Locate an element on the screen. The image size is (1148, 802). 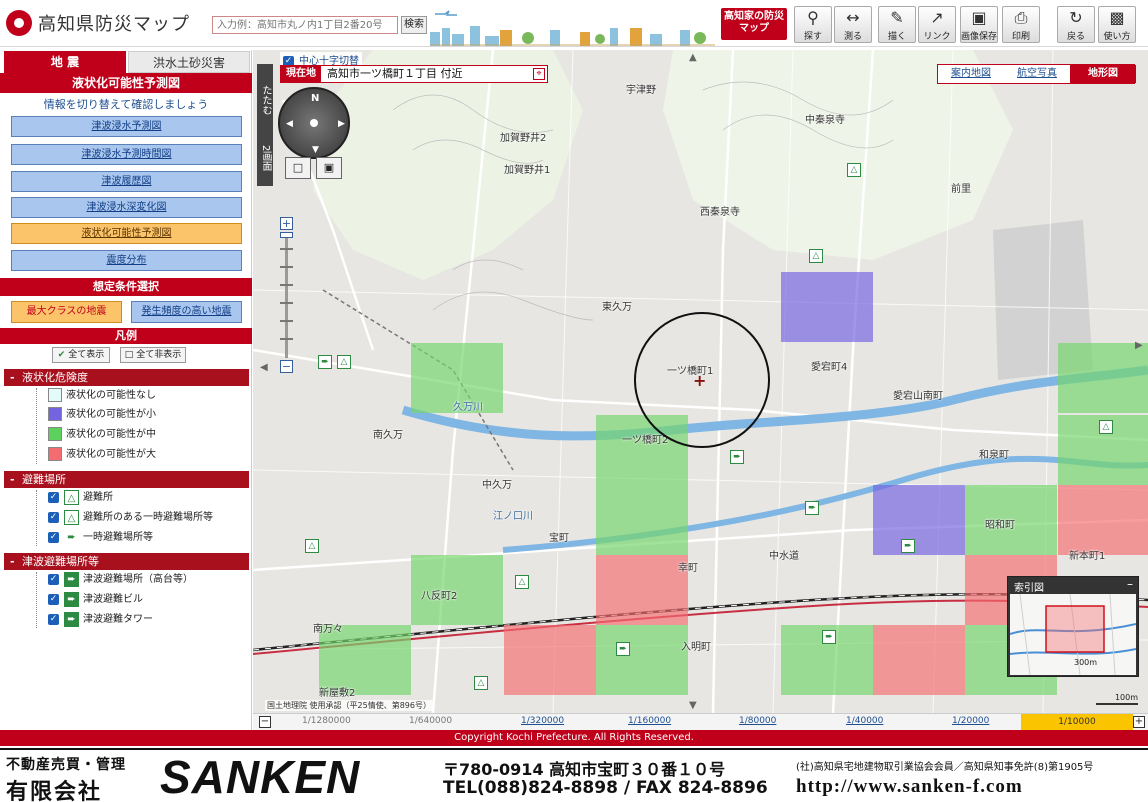
pan-compass: N ▼ ◀ ▶ is located at coordinates (314, 123).